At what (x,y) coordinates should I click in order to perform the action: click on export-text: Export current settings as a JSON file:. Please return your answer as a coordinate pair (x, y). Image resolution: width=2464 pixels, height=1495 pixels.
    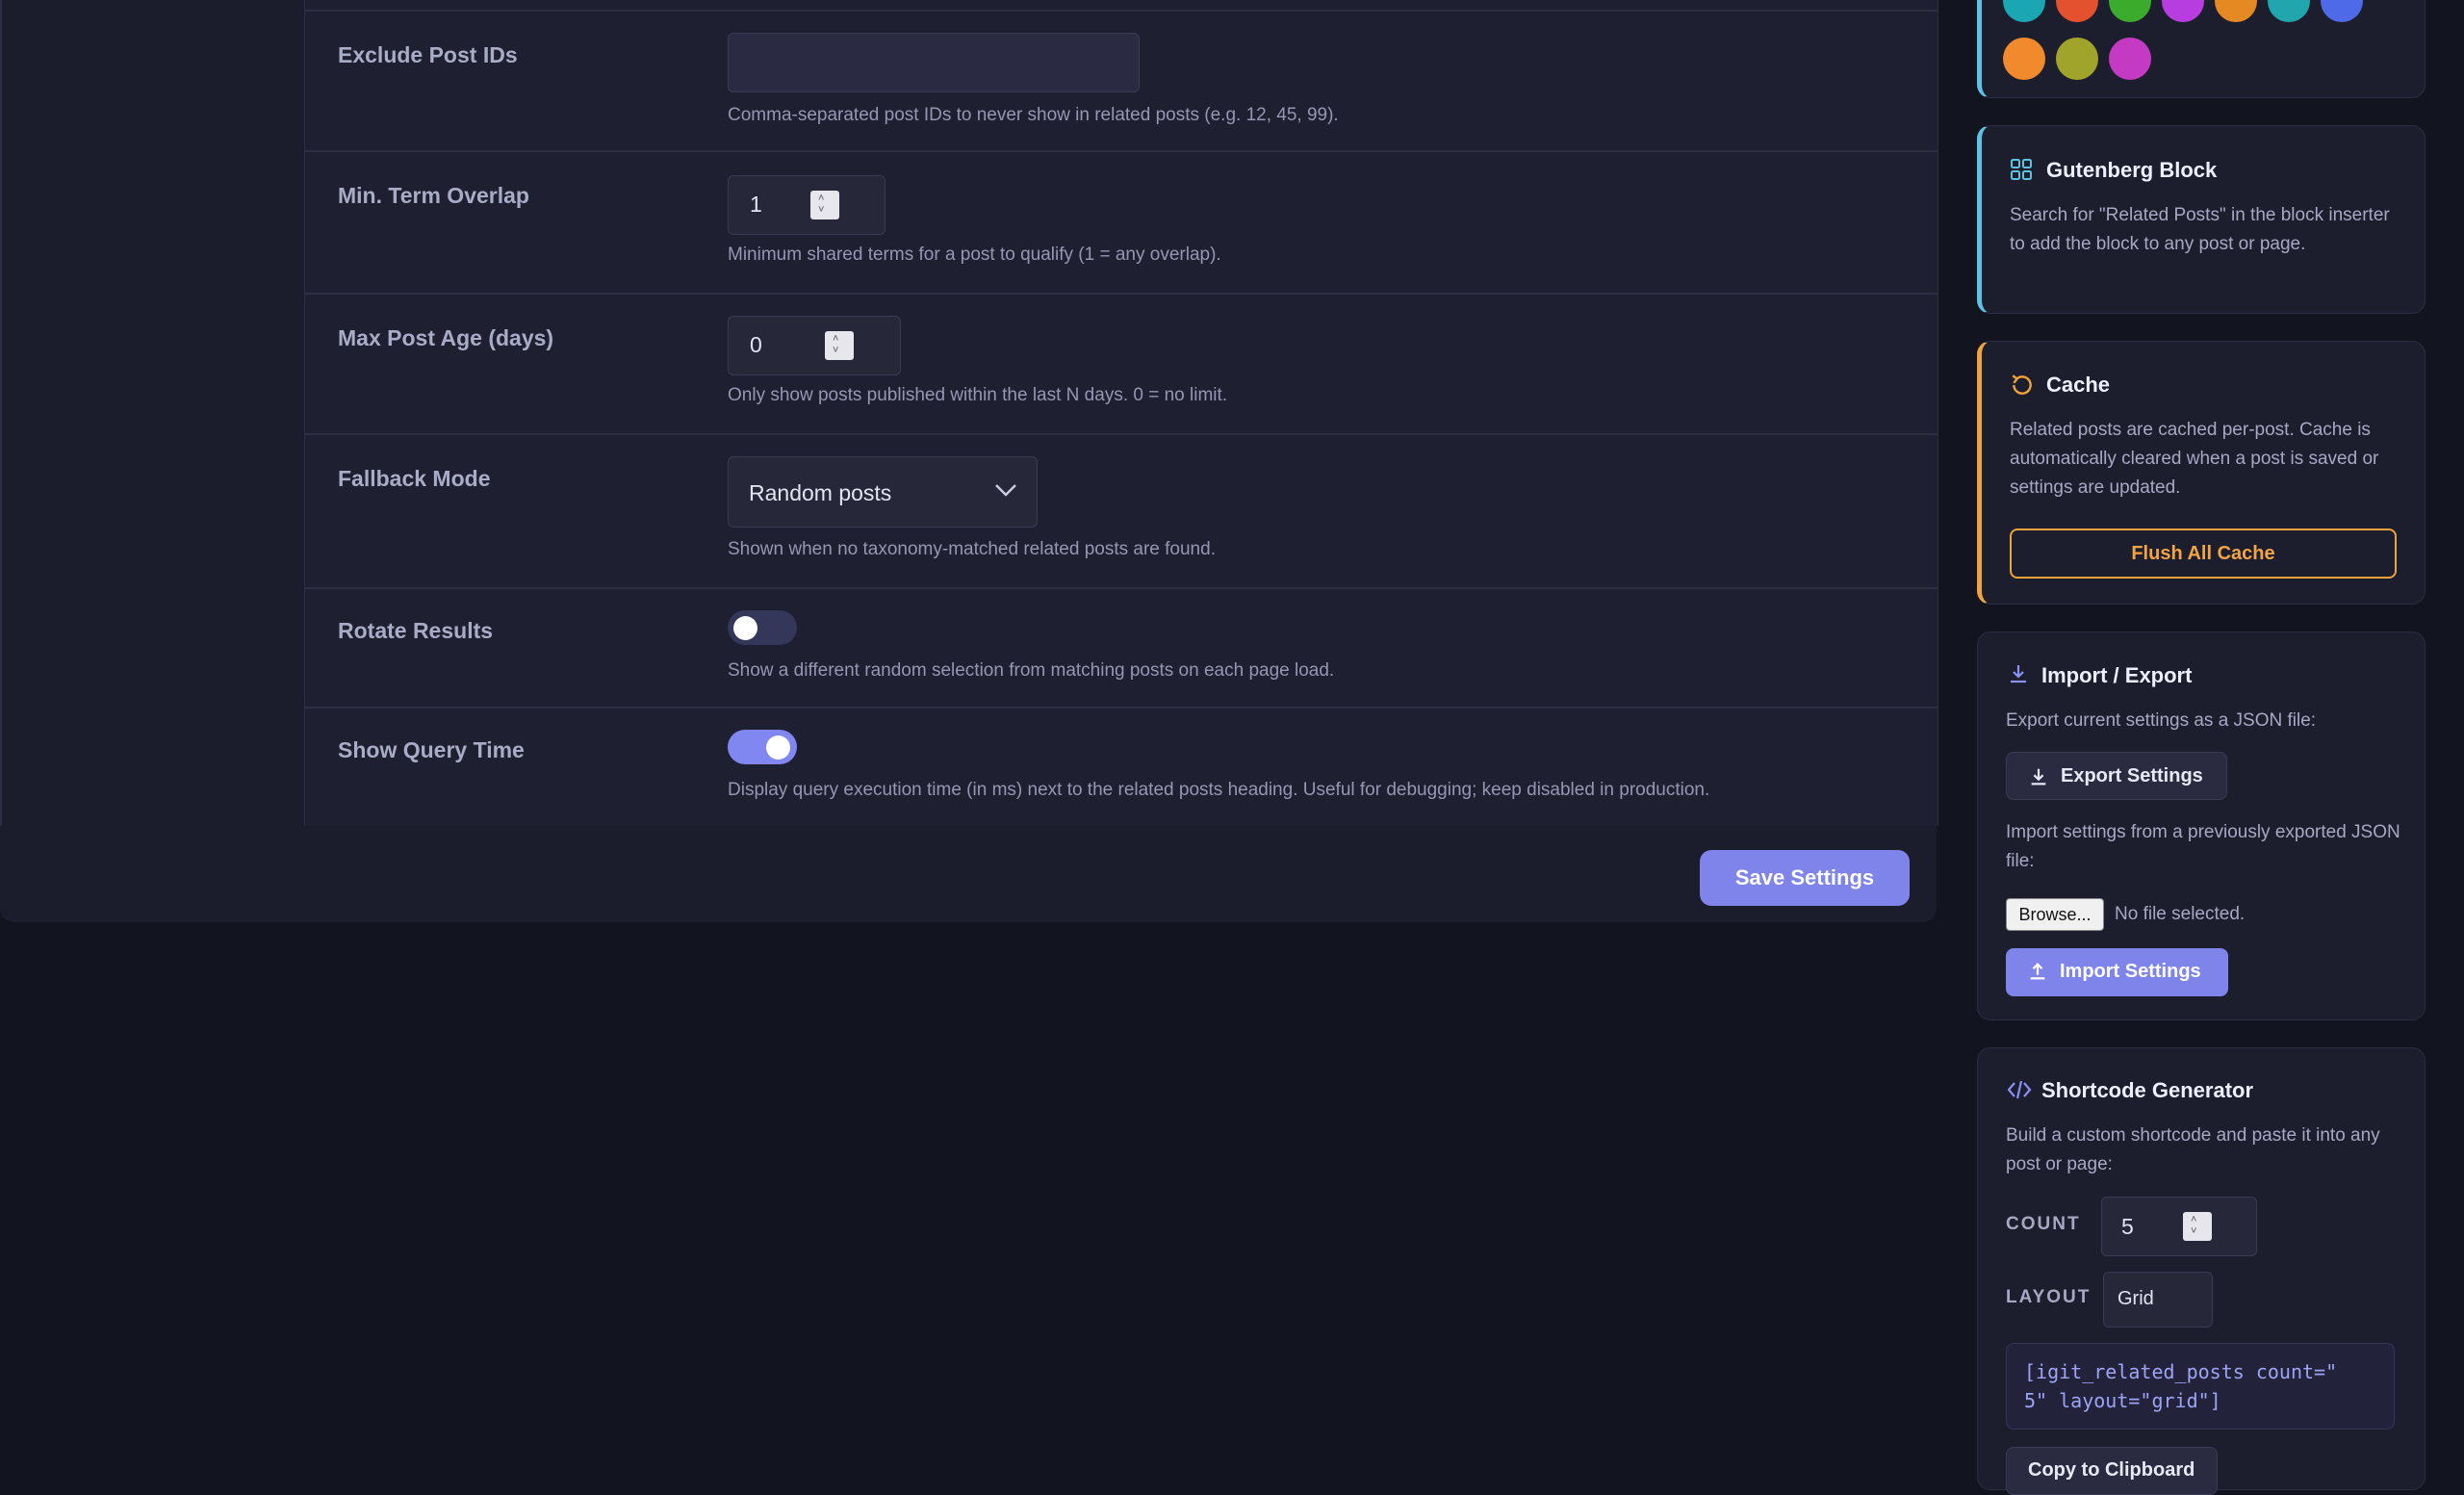
    Looking at the image, I should click on (2161, 720).